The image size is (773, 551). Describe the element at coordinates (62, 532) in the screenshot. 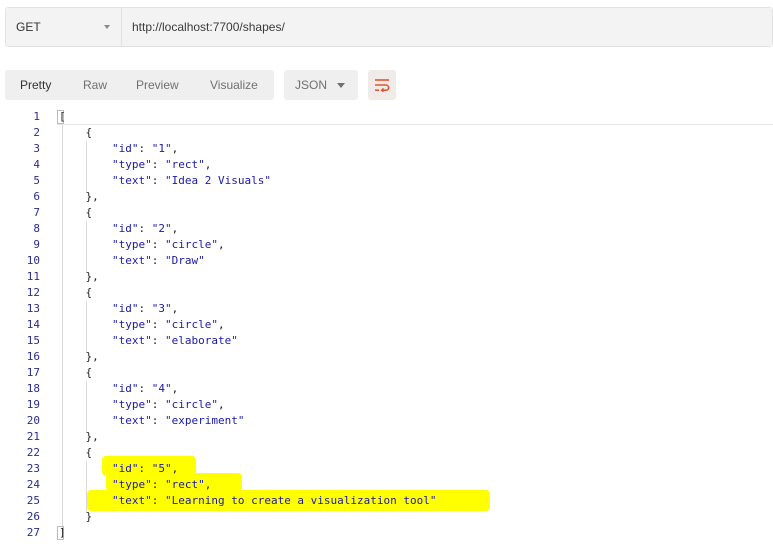

I see `code-line: ]` at that location.